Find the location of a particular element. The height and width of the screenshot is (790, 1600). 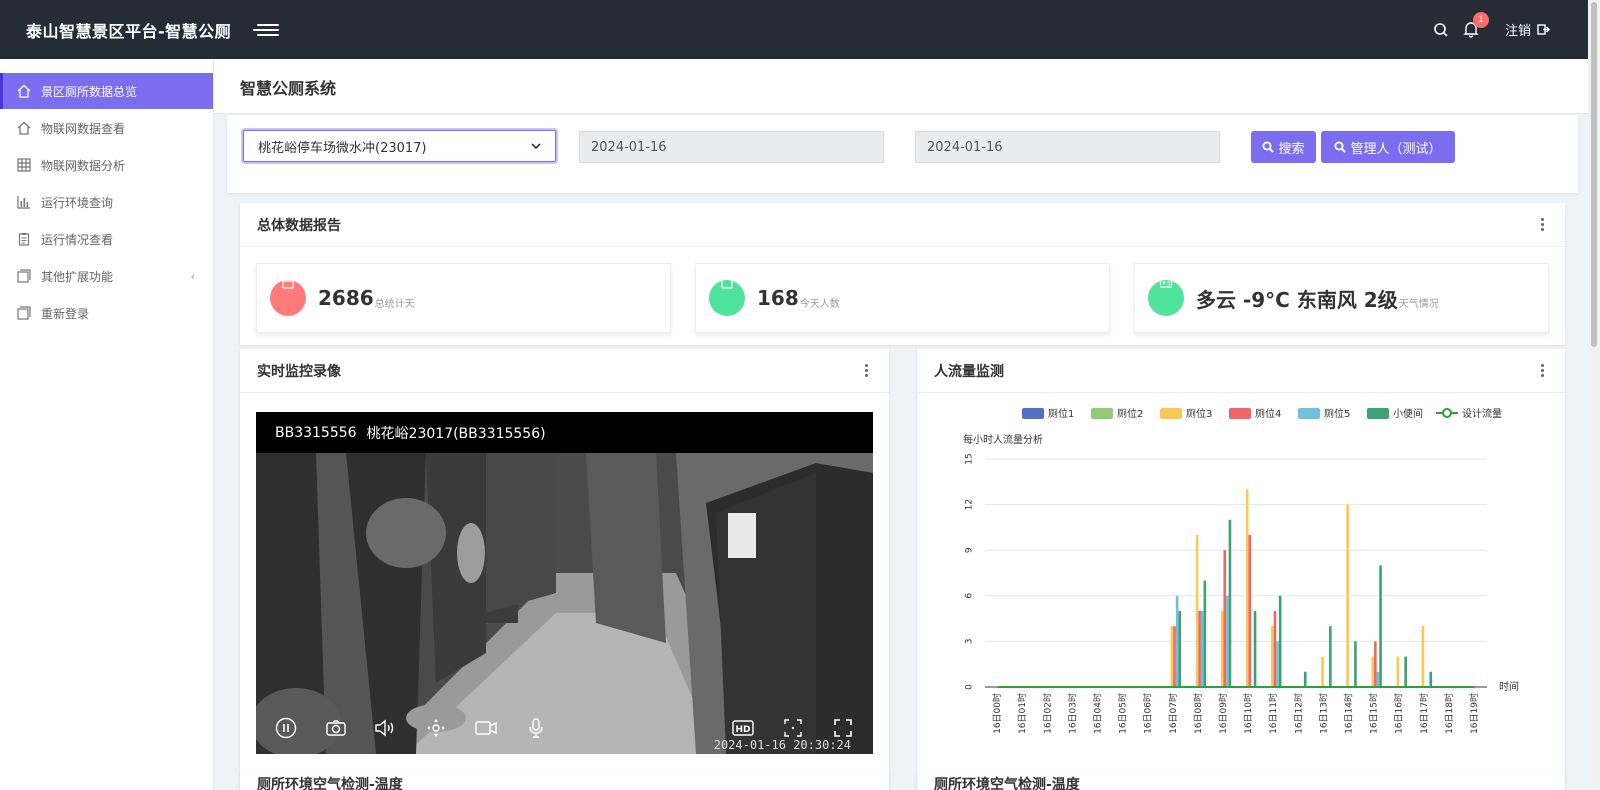

y-axis-label: 每小时人流量分析 is located at coordinates (1003, 439).